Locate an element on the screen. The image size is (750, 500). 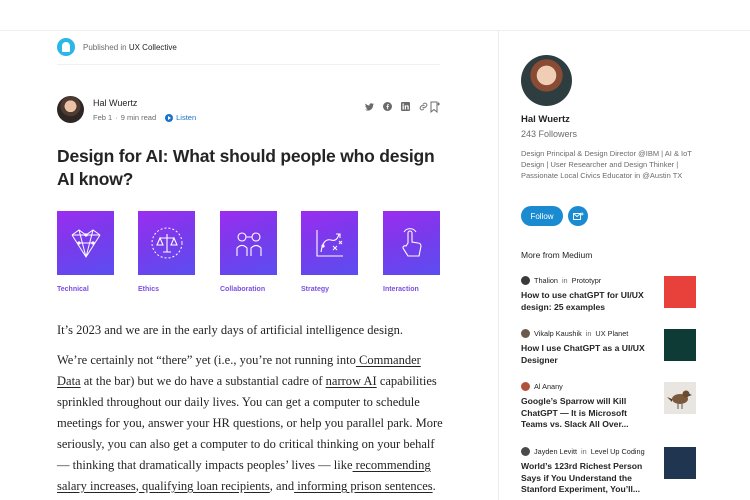
technical-tile is located at coordinates (85, 243).